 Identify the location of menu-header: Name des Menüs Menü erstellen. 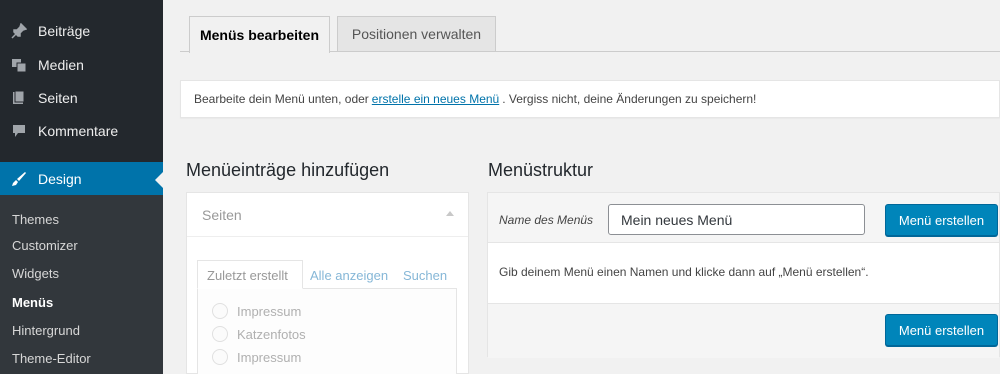
(743, 218).